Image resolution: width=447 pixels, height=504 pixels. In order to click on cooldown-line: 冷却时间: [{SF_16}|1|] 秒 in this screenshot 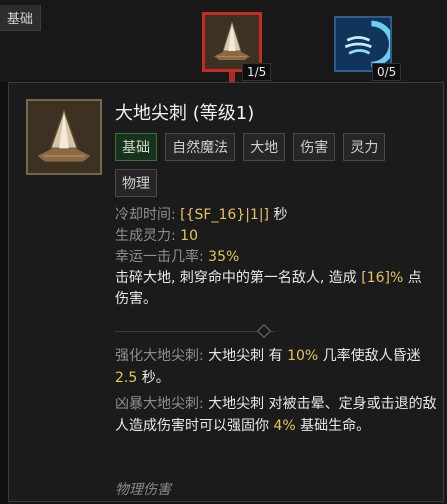, I will do `click(201, 215)`.